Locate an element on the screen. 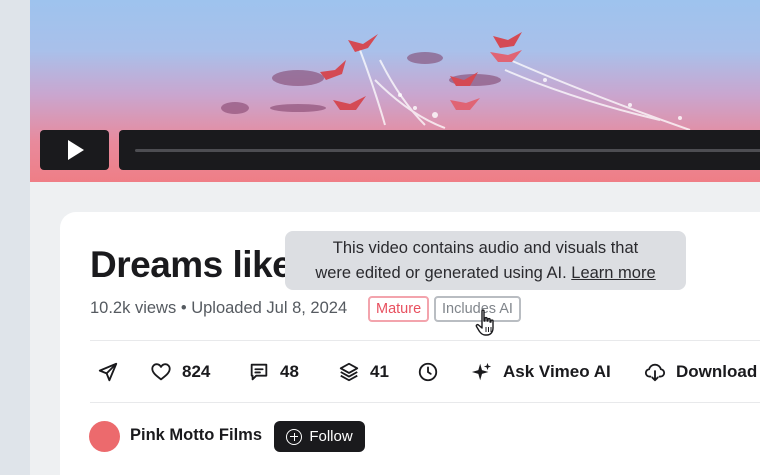 This screenshot has height=475, width=760. mature-badge: Mature is located at coordinates (399, 309).